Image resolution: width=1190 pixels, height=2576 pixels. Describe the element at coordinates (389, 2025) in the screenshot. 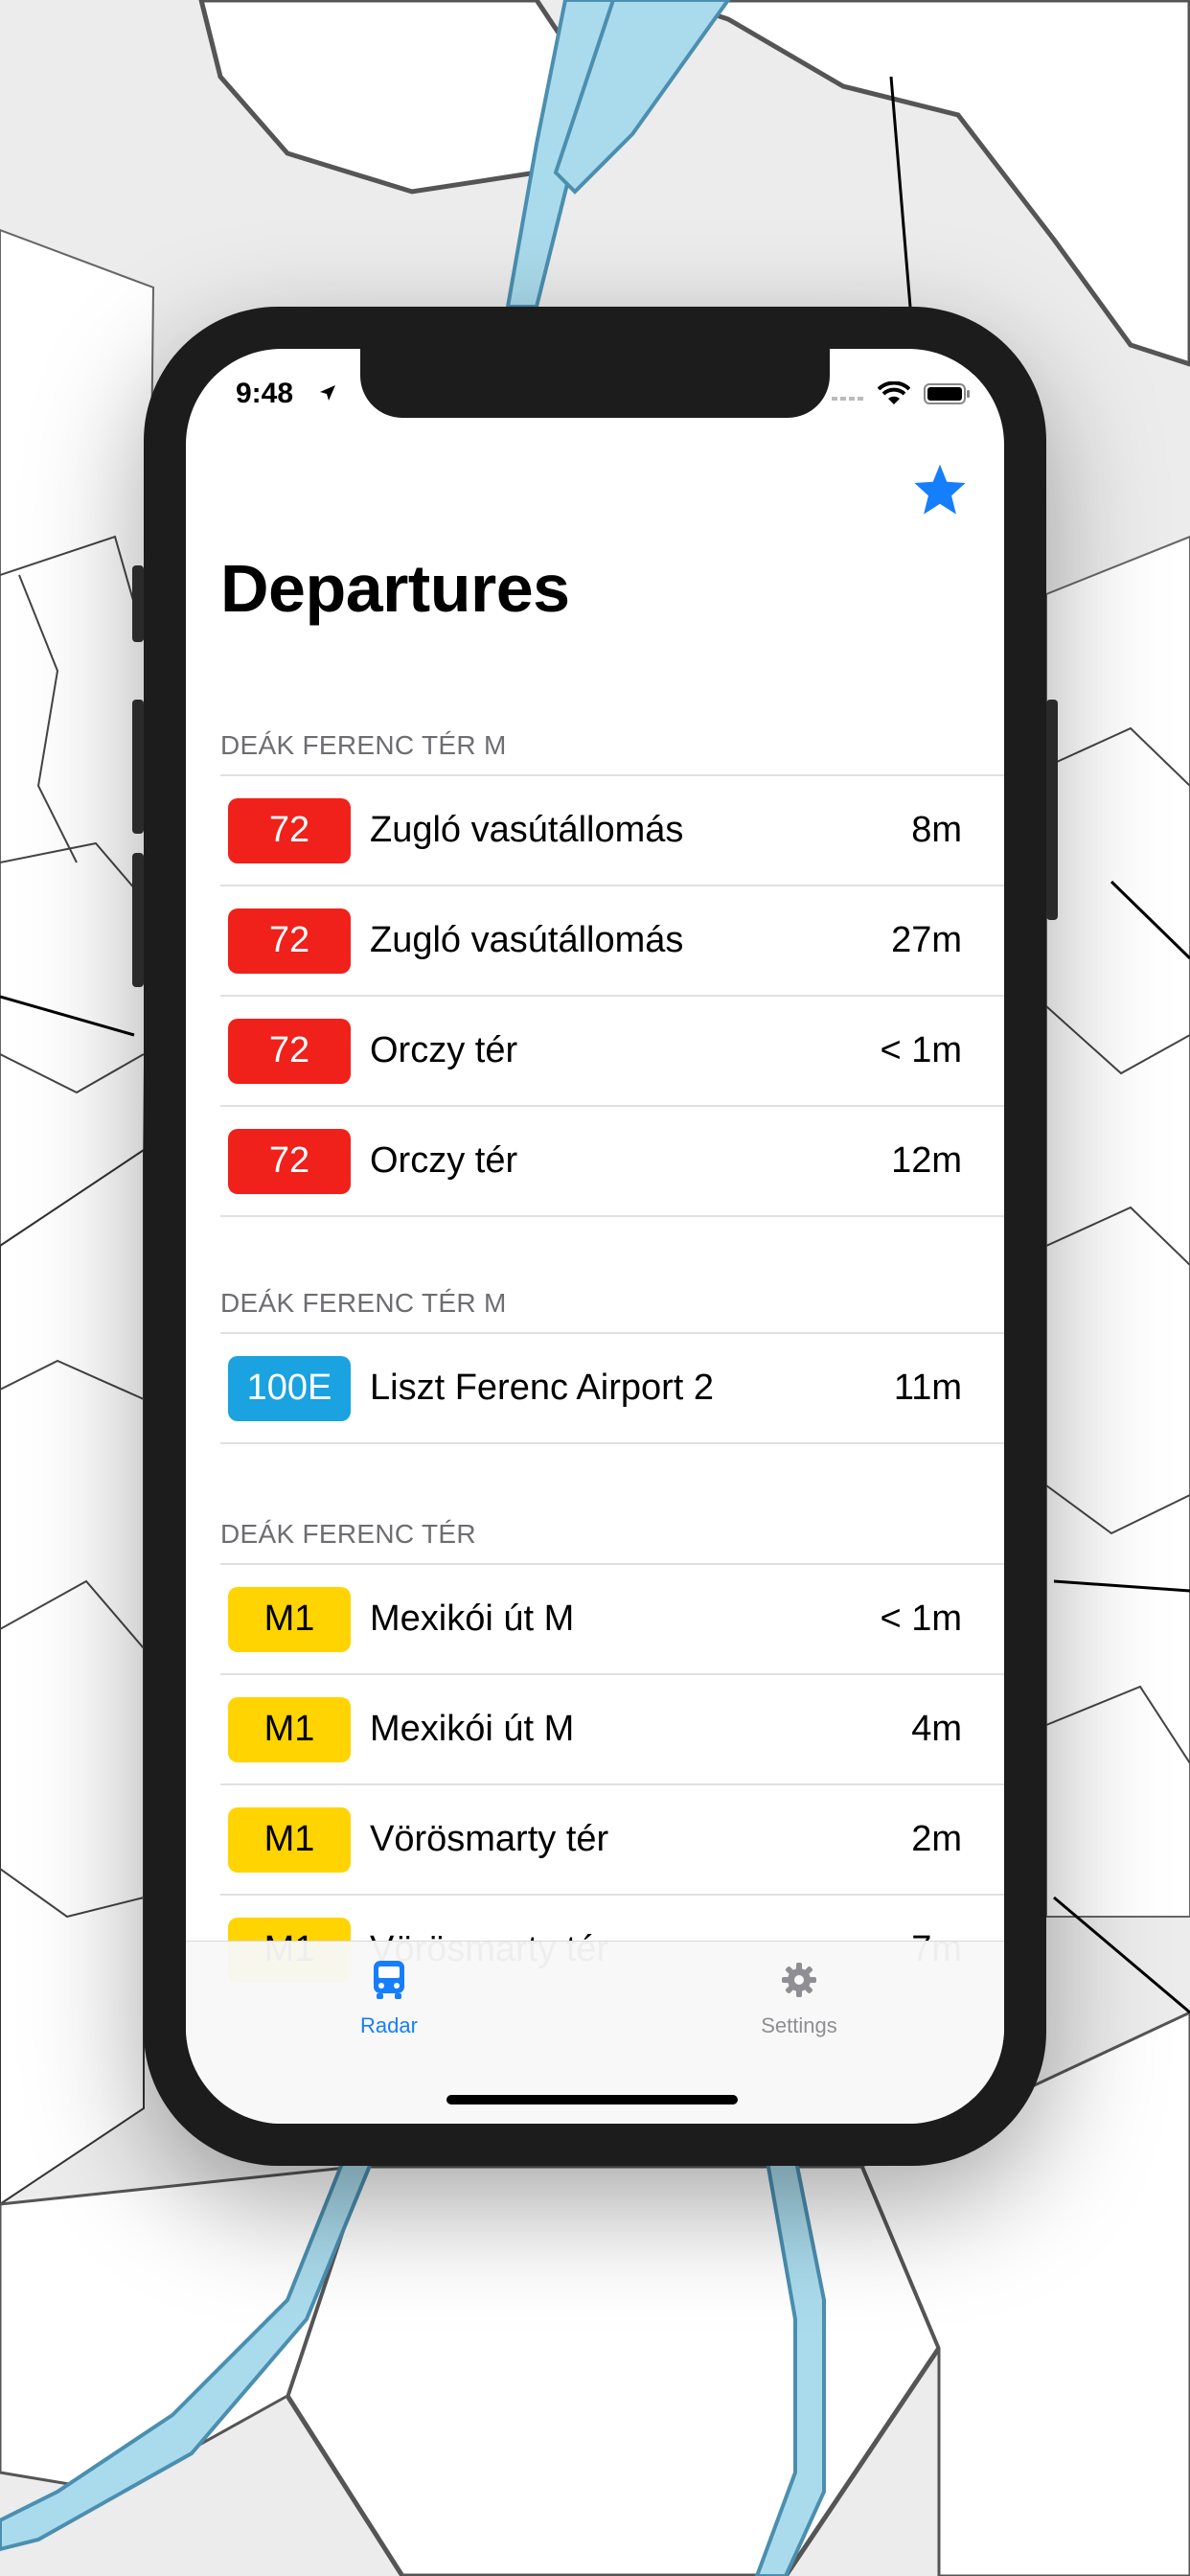

I see `tab-label: Radar` at that location.